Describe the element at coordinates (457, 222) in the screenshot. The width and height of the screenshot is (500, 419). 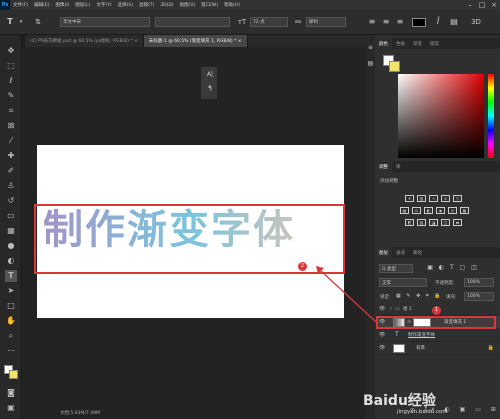
I see `gradient-map-icon: ▬` at that location.